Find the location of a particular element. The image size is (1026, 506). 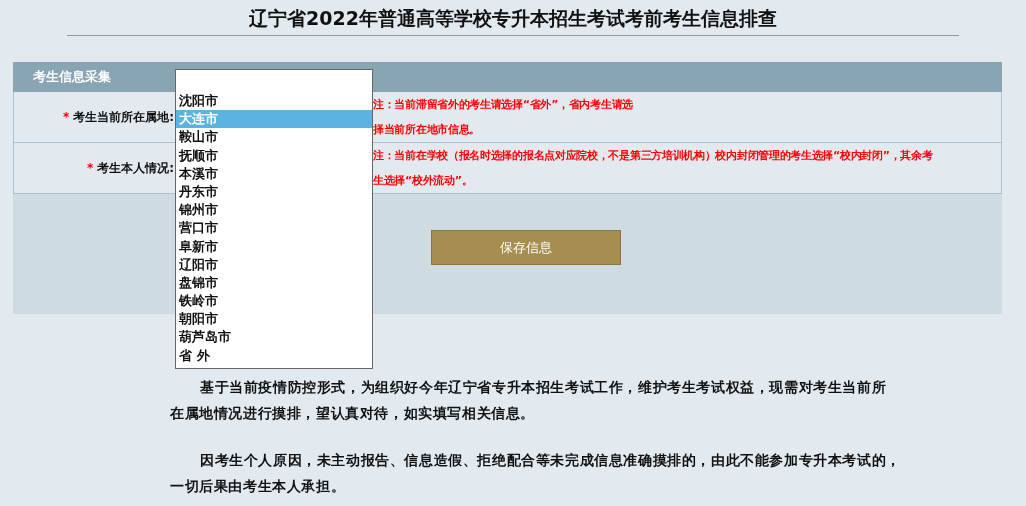

dropdown-option: 朝阳市 is located at coordinates (274, 319).